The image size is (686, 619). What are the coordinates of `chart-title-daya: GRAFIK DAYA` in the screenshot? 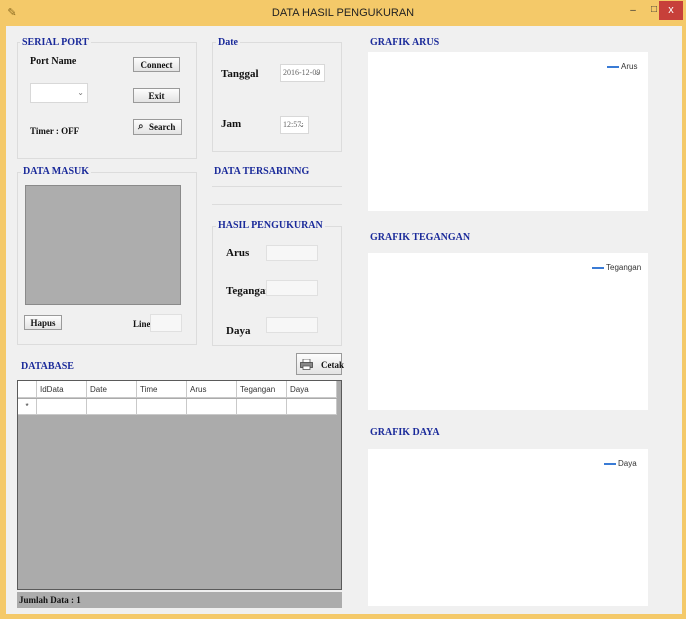 It's located at (405, 432).